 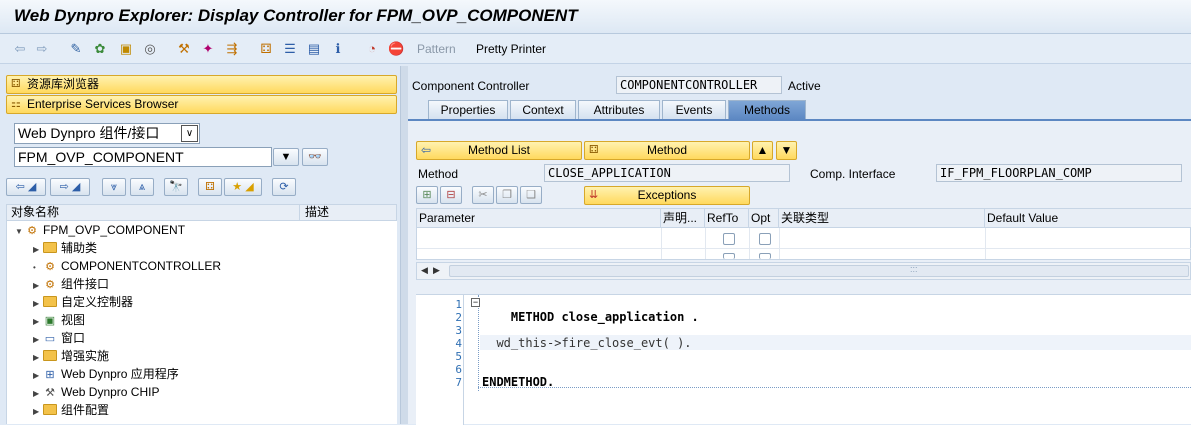 What do you see at coordinates (71, 356) in the screenshot?
I see `tree-node-enhancements: ▶ 增强实施` at bounding box center [71, 356].